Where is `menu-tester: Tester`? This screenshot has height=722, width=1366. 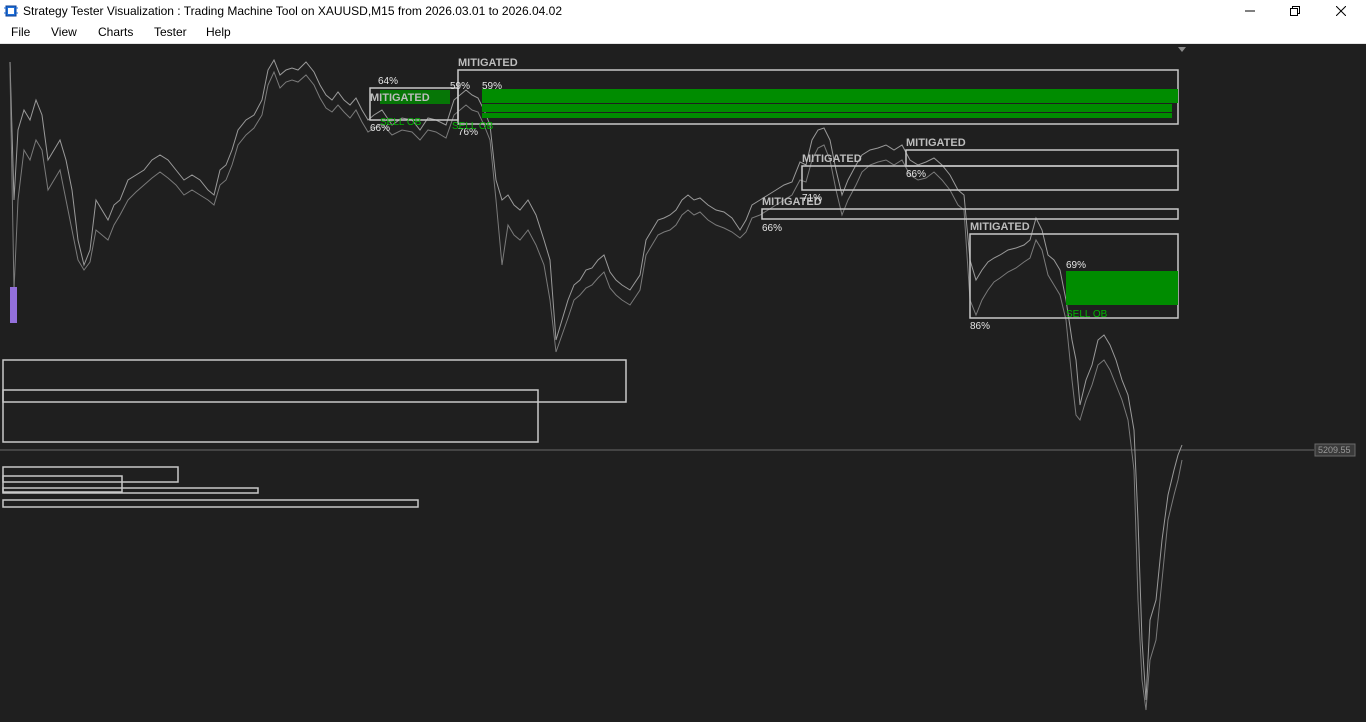
menu-tester: Tester is located at coordinates (170, 32).